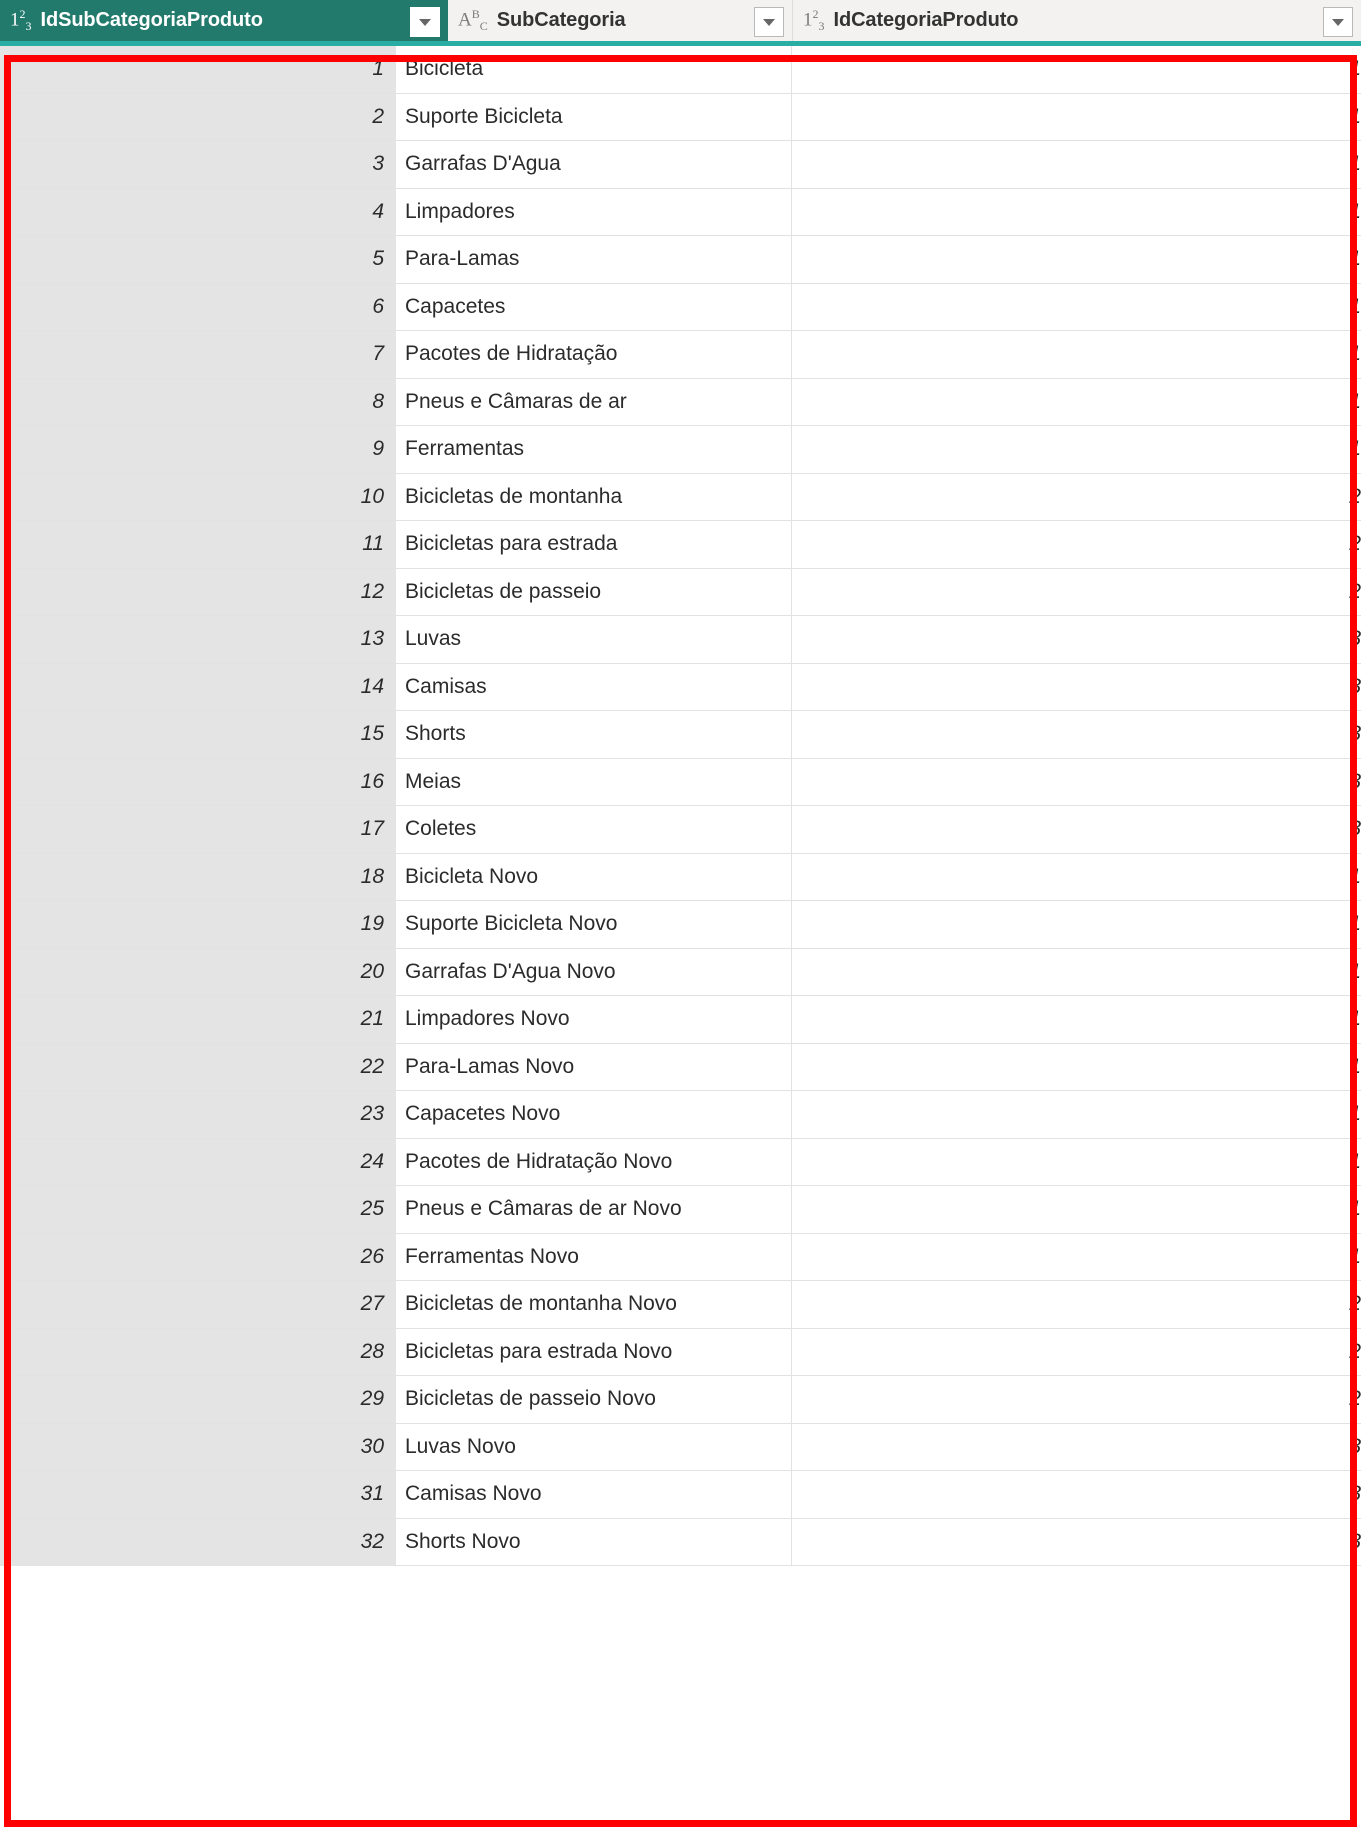  Describe the element at coordinates (198, 971) in the screenshot. I see `cell-idsubcategoriaproduto: 20` at that location.